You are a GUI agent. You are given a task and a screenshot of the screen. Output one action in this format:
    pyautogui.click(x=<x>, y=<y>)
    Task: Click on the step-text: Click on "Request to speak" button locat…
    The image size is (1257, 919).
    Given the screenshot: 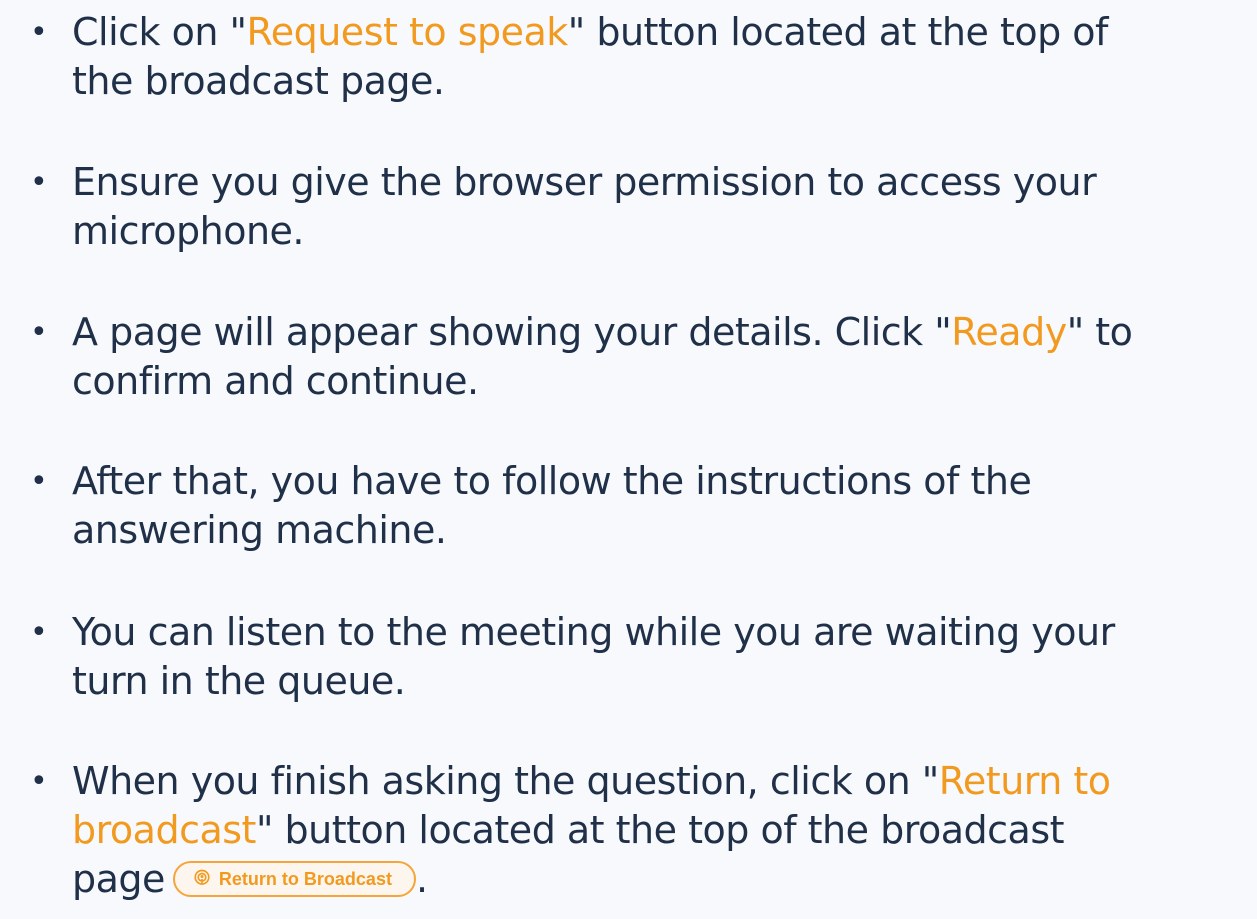 What is the action you would take?
    pyautogui.click(x=664, y=57)
    